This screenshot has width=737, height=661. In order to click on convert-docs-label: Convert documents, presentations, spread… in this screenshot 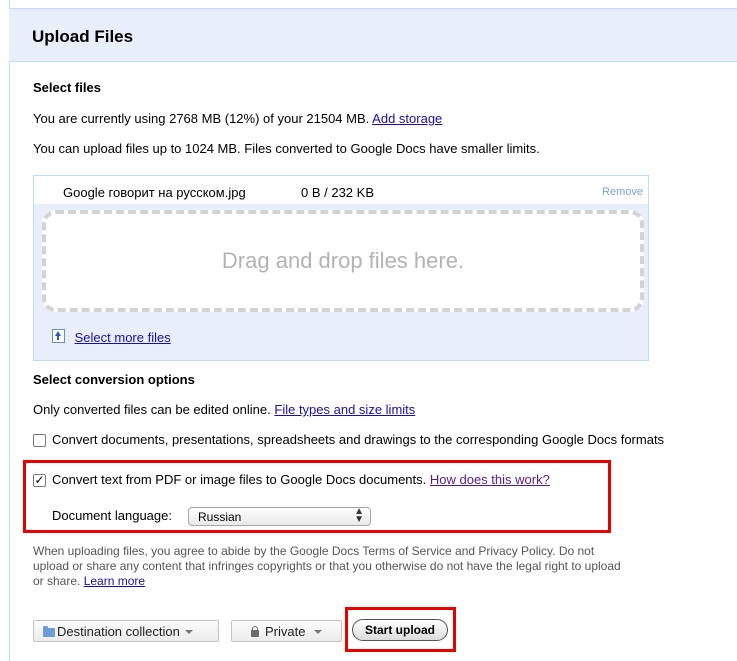, I will do `click(358, 439)`.